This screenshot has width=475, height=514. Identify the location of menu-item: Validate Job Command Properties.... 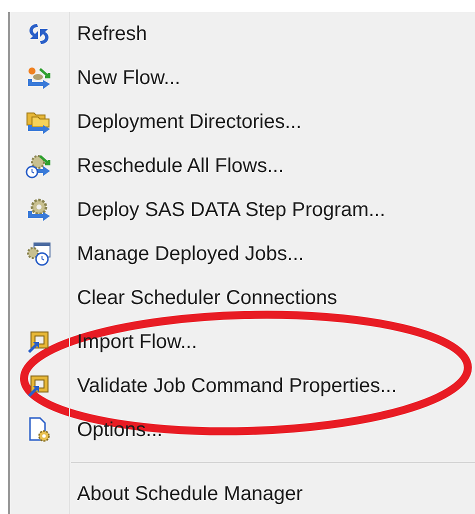
(242, 386).